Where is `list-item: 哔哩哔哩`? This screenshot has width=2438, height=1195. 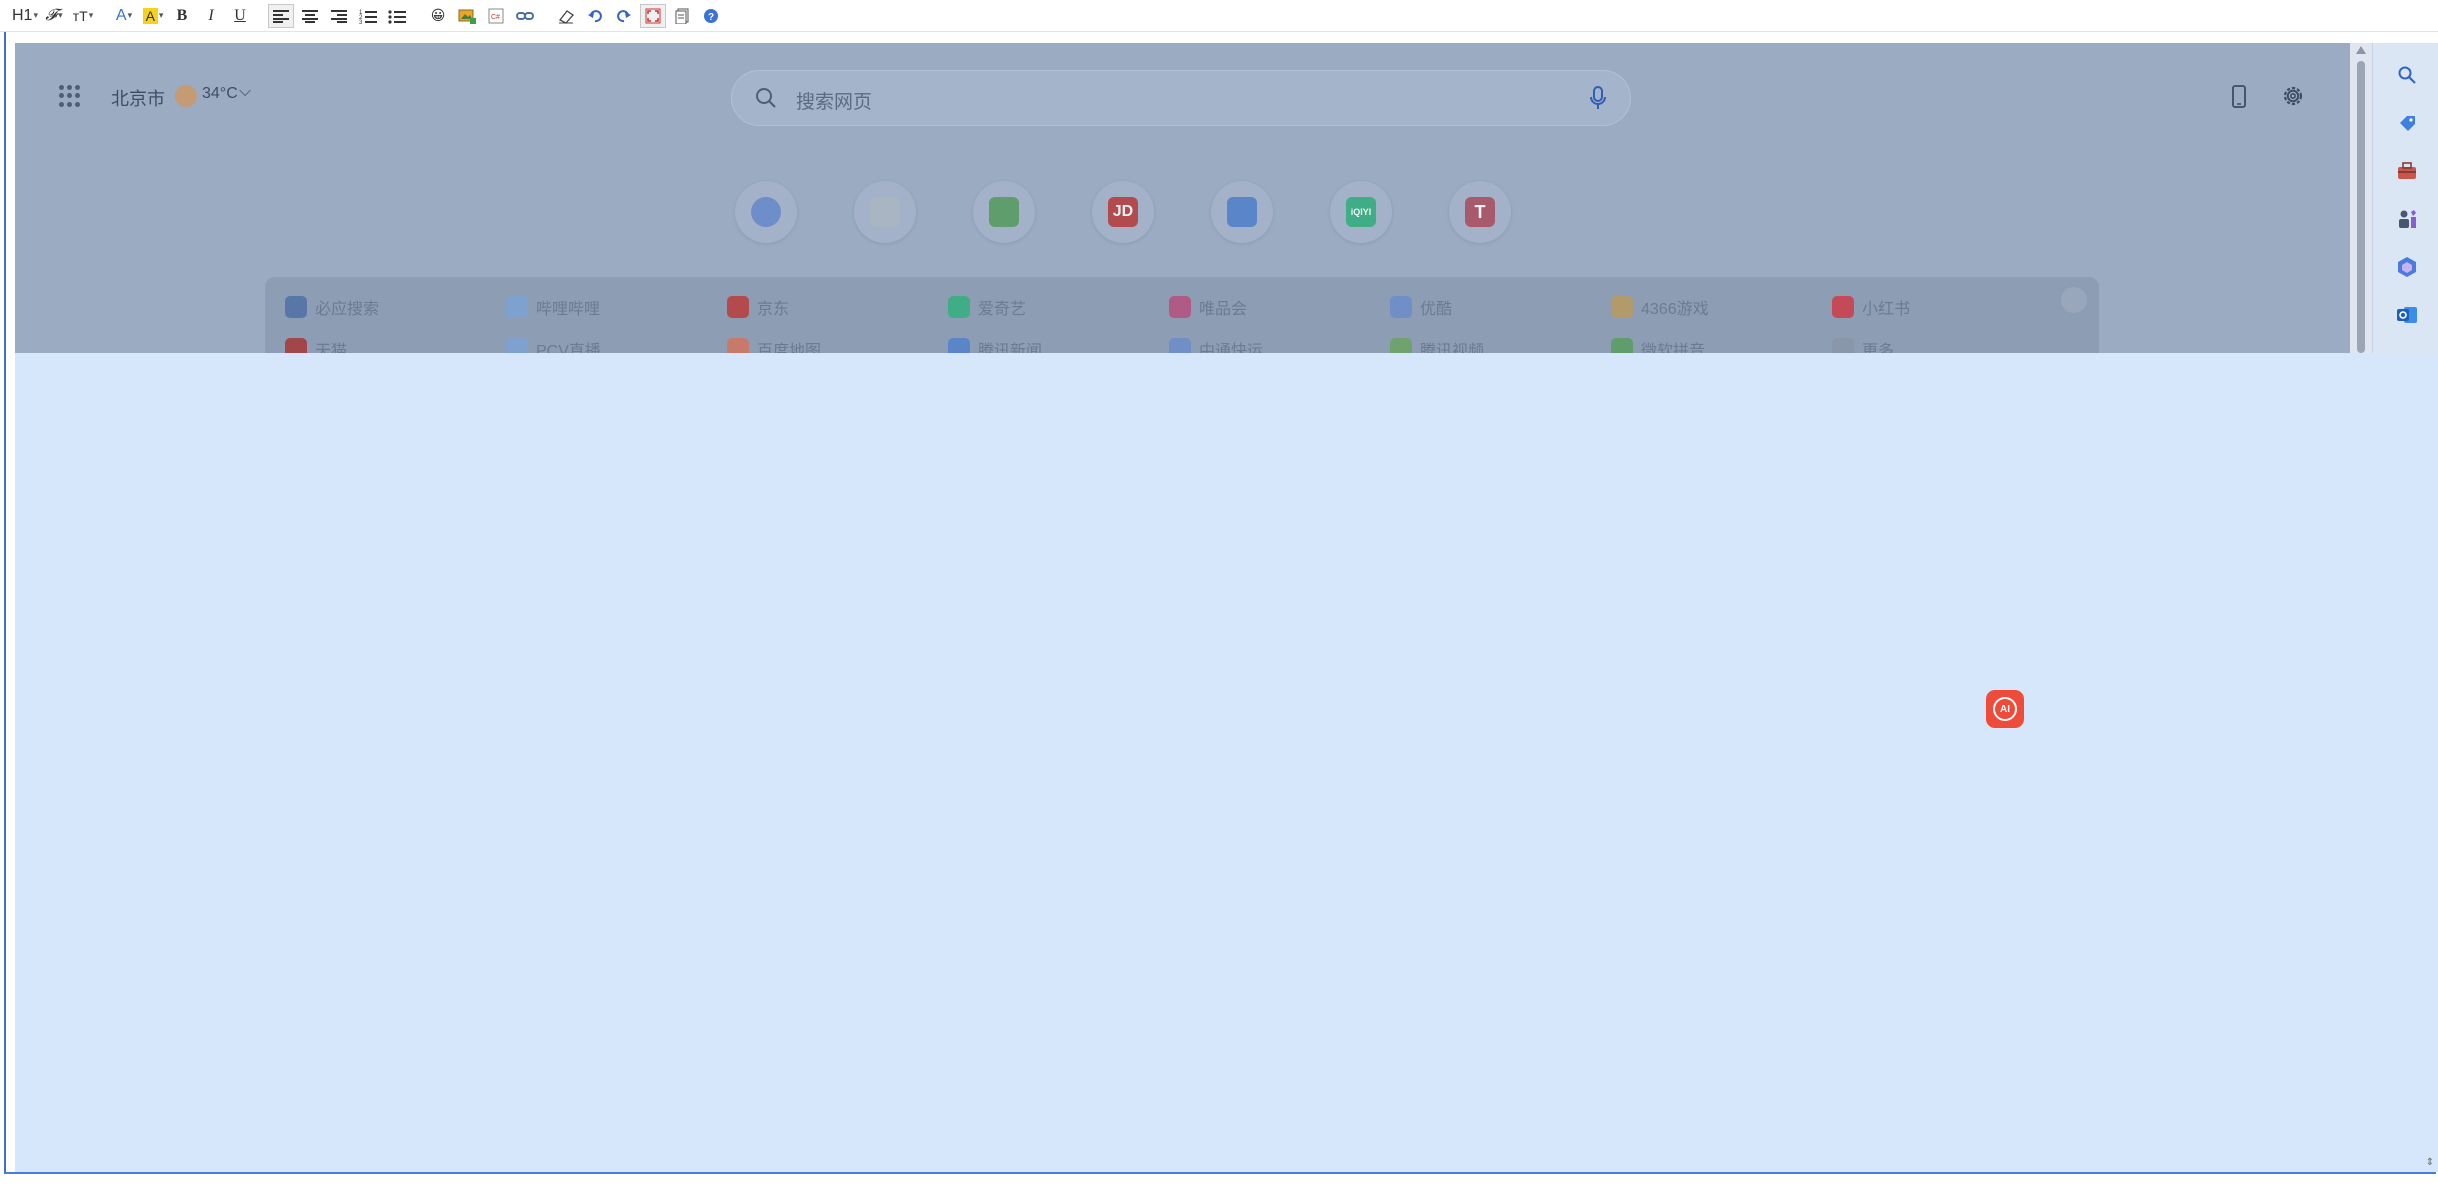 list-item: 哔哩哔哩 is located at coordinates (616, 307).